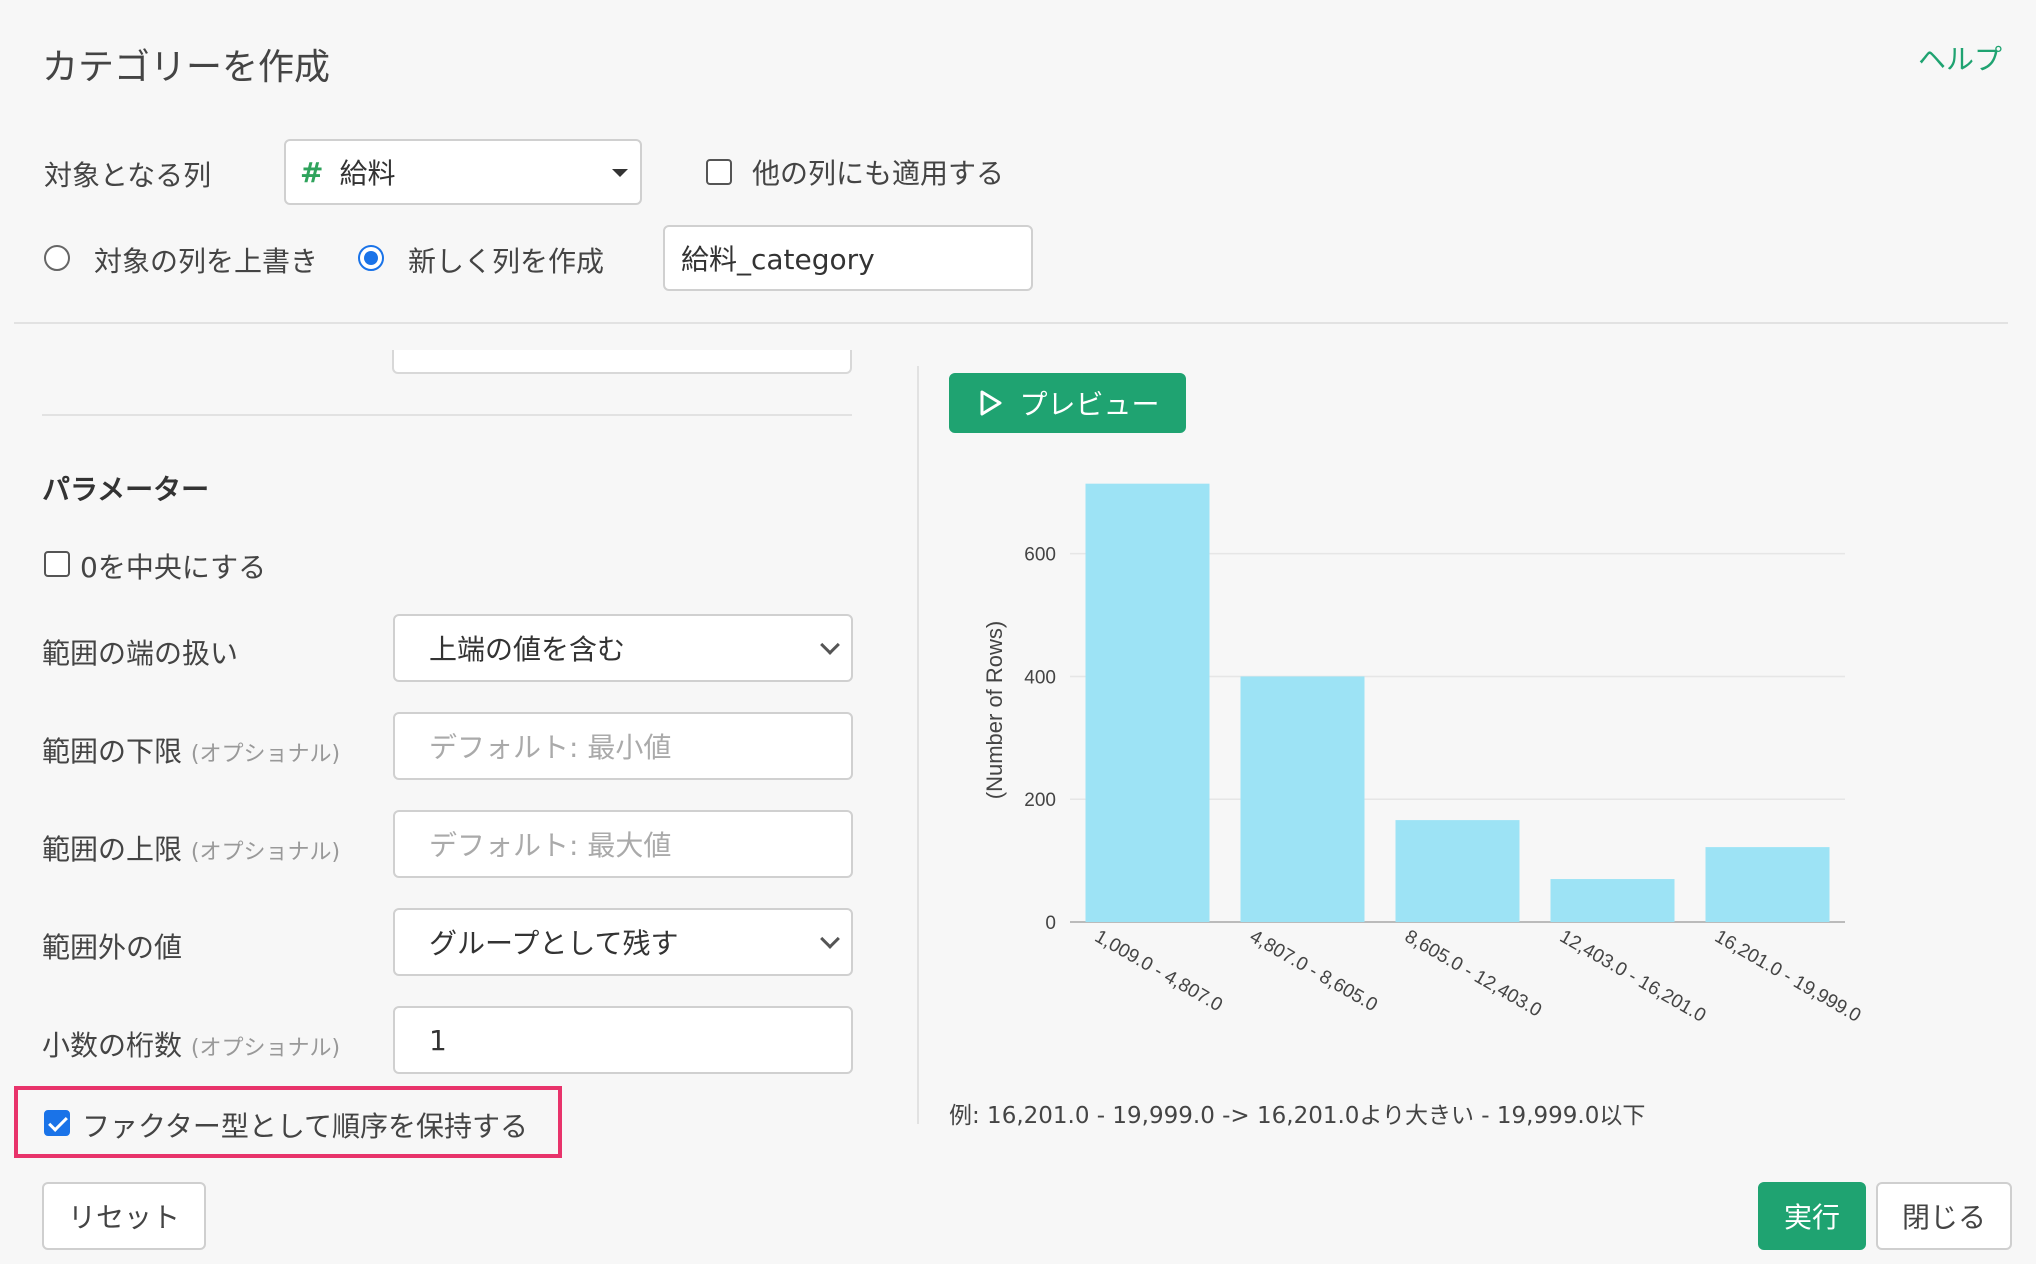 The image size is (2036, 1264). I want to click on y-axis-label: (Number of Rows), so click(994, 710).